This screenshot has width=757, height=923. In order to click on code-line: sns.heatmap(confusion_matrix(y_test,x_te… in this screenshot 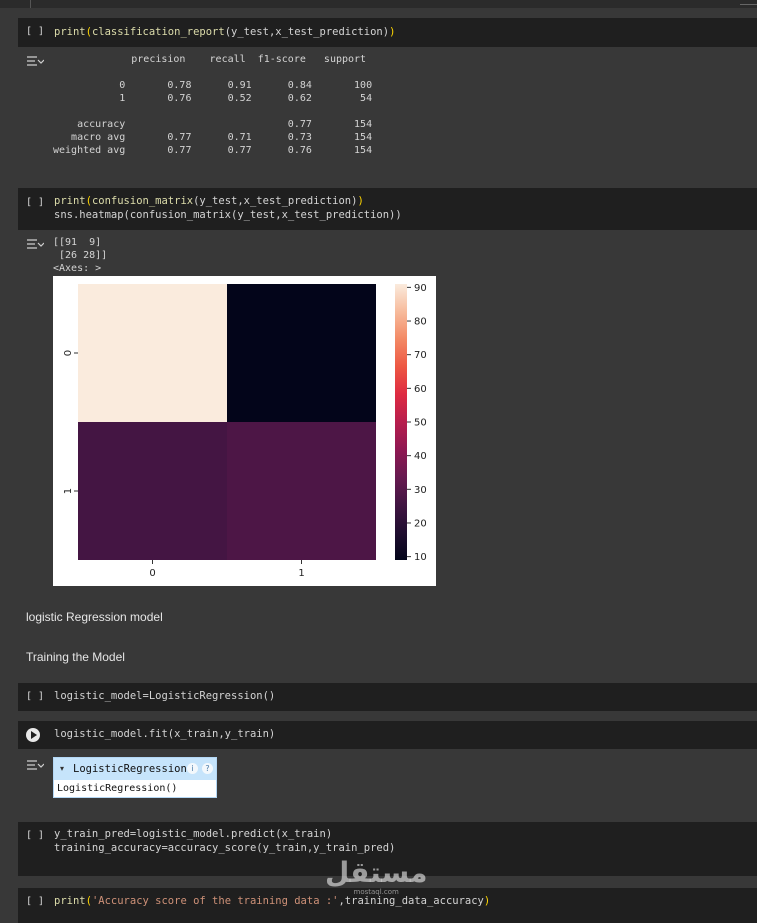, I will do `click(228, 215)`.